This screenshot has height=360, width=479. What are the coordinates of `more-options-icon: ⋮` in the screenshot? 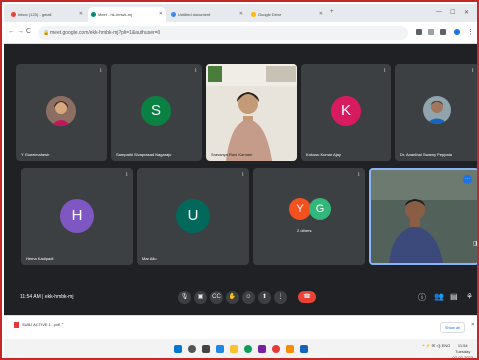 It's located at (280, 297).